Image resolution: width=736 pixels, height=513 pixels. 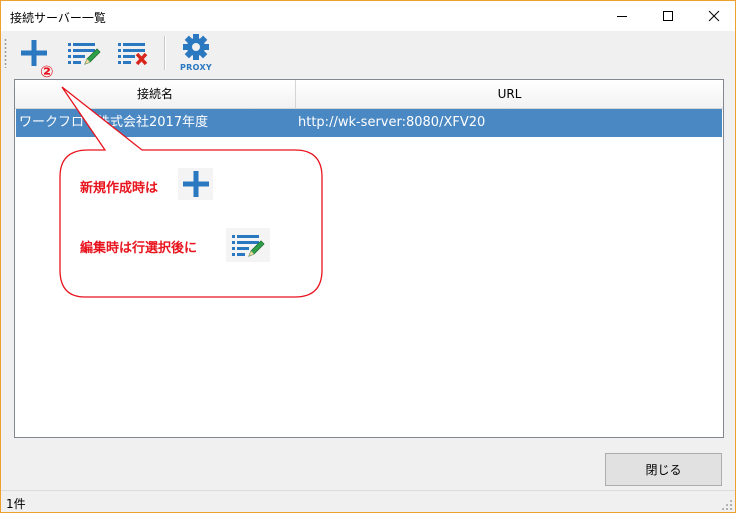 What do you see at coordinates (509, 94) in the screenshot?
I see `column-header-url: URL` at bounding box center [509, 94].